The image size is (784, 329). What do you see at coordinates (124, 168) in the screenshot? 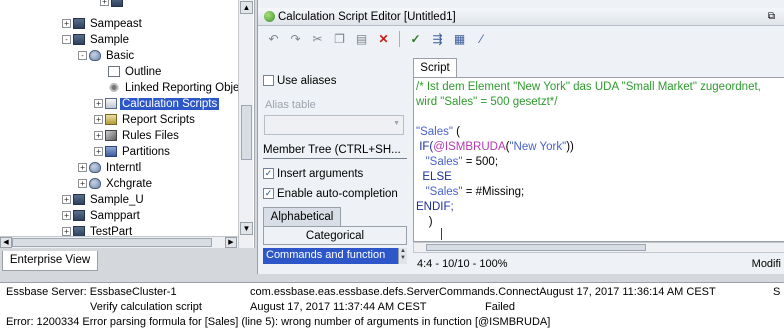
I see `tree-item-label: Interntl` at bounding box center [124, 168].